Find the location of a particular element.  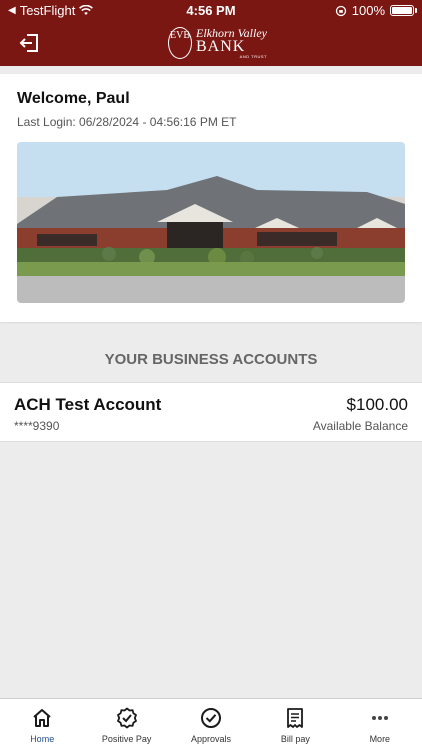

logo-text: Elkhorn Valley BANK AND TRUST is located at coordinates (231, 43).